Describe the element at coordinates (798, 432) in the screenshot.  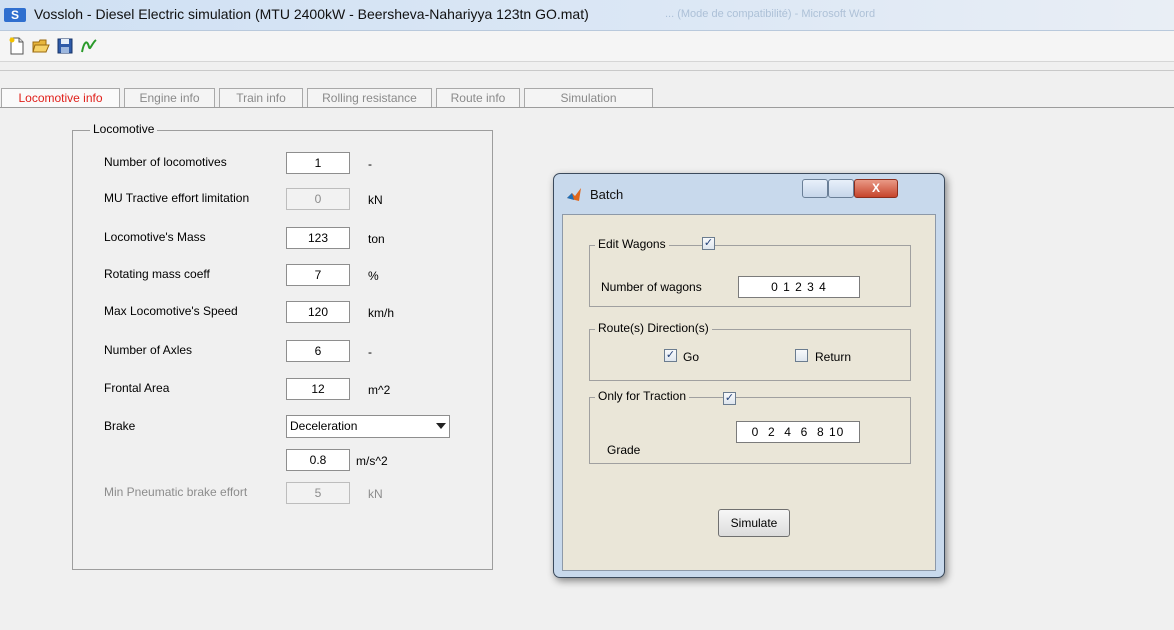
I see `grade-field: 0 2 4 6 8 10` at that location.